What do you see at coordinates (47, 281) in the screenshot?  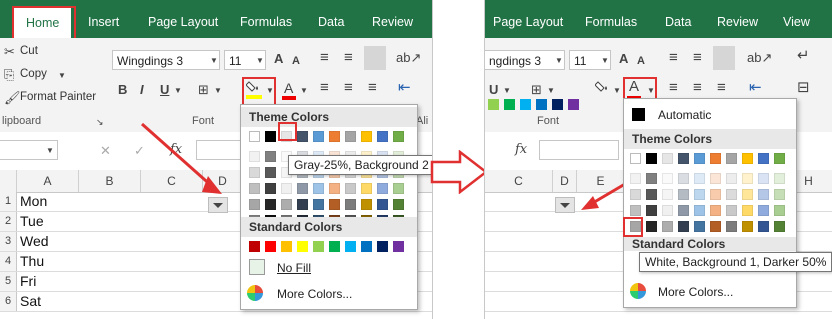 I see `cell-a: Fri` at bounding box center [47, 281].